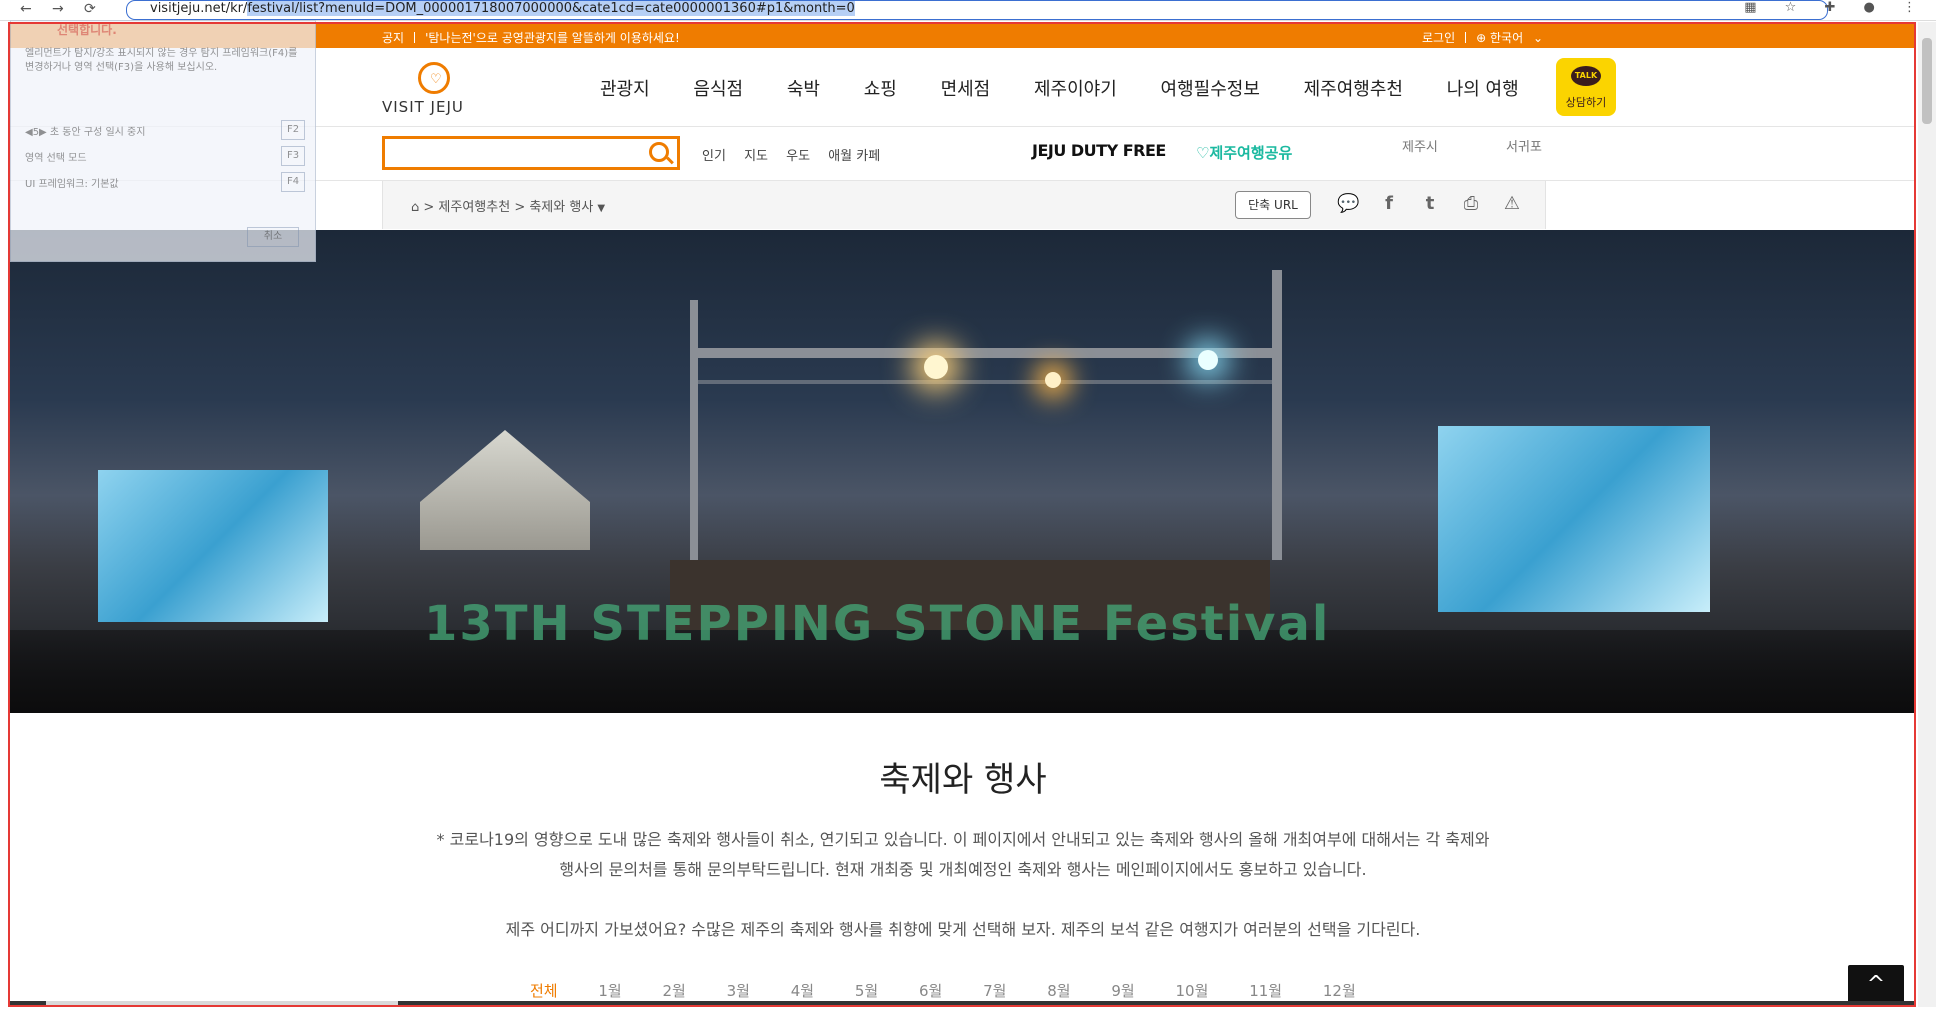 Image resolution: width=1936 pixels, height=1027 pixels. I want to click on heart-icon: ♡, so click(1203, 153).